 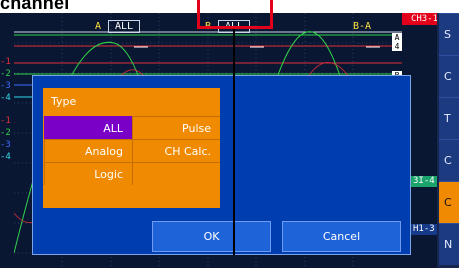 I want to click on type-option-logic: Logic, so click(x=88, y=173).